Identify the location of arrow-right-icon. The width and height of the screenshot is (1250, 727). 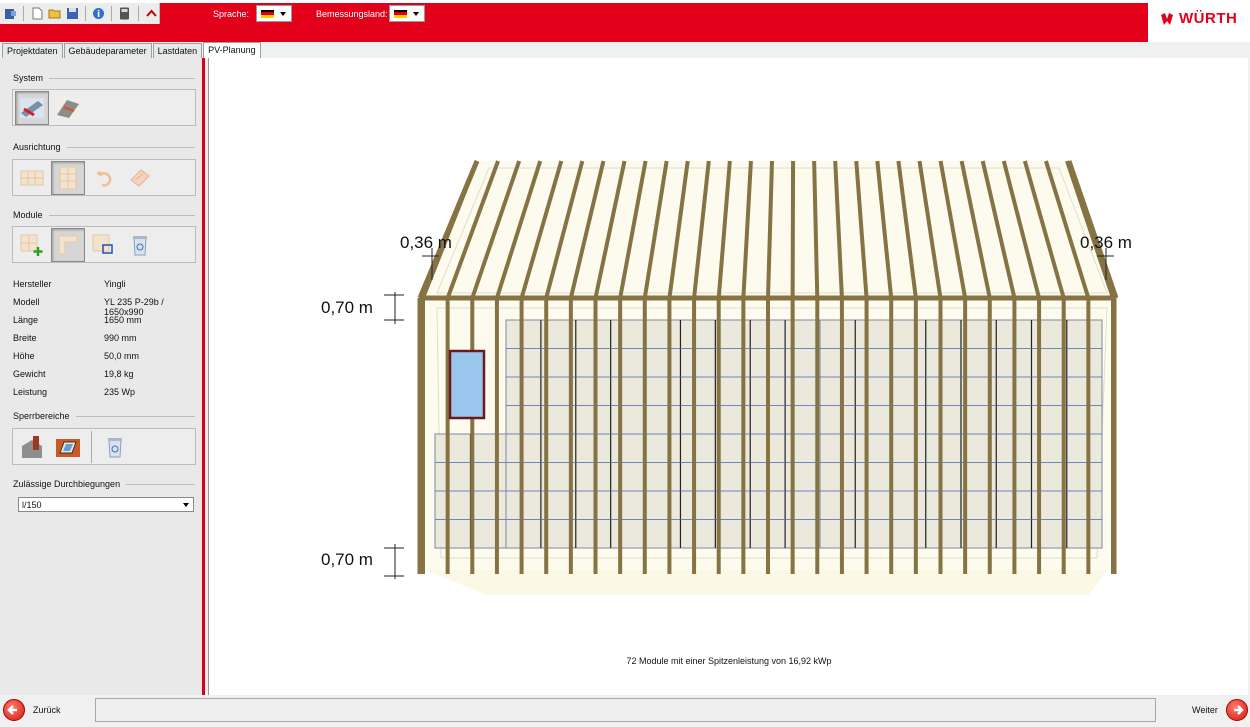
(1236, 710).